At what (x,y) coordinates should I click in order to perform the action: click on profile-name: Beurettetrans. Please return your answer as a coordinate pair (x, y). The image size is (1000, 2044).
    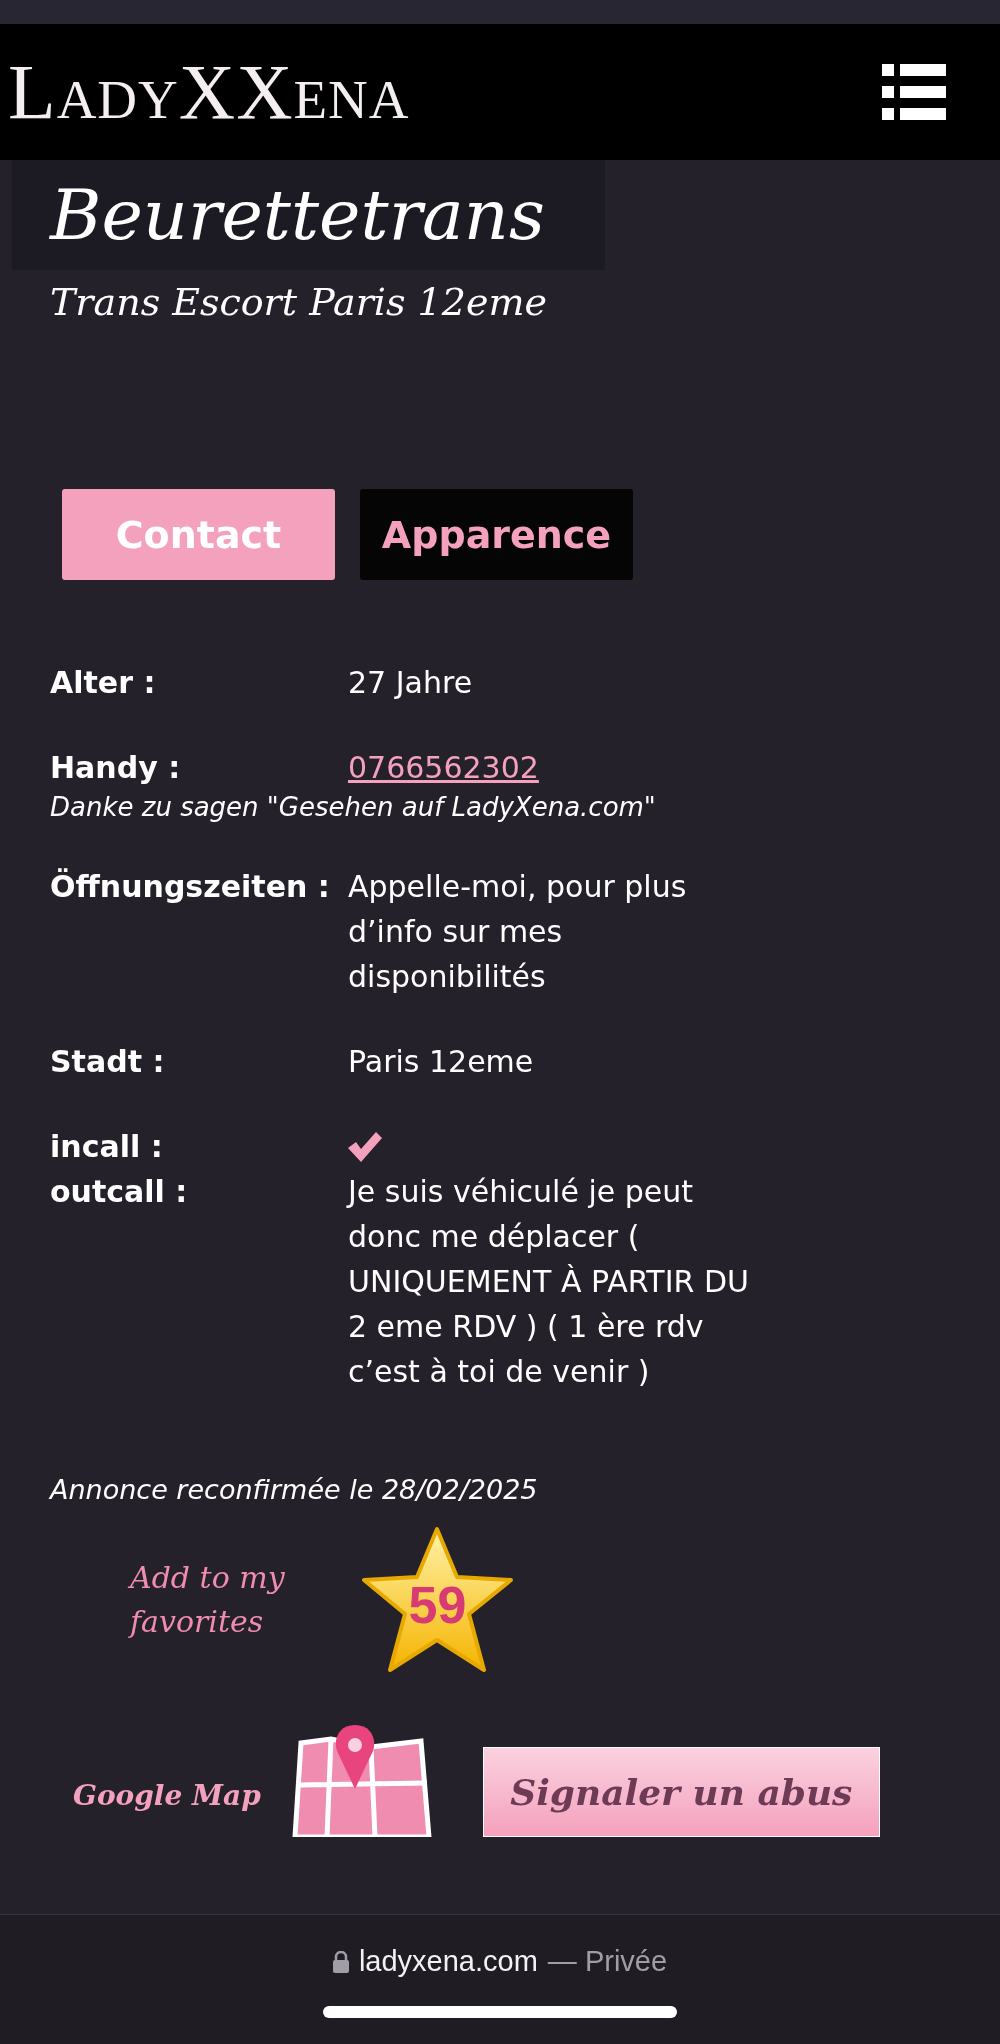
    Looking at the image, I should click on (297, 215).